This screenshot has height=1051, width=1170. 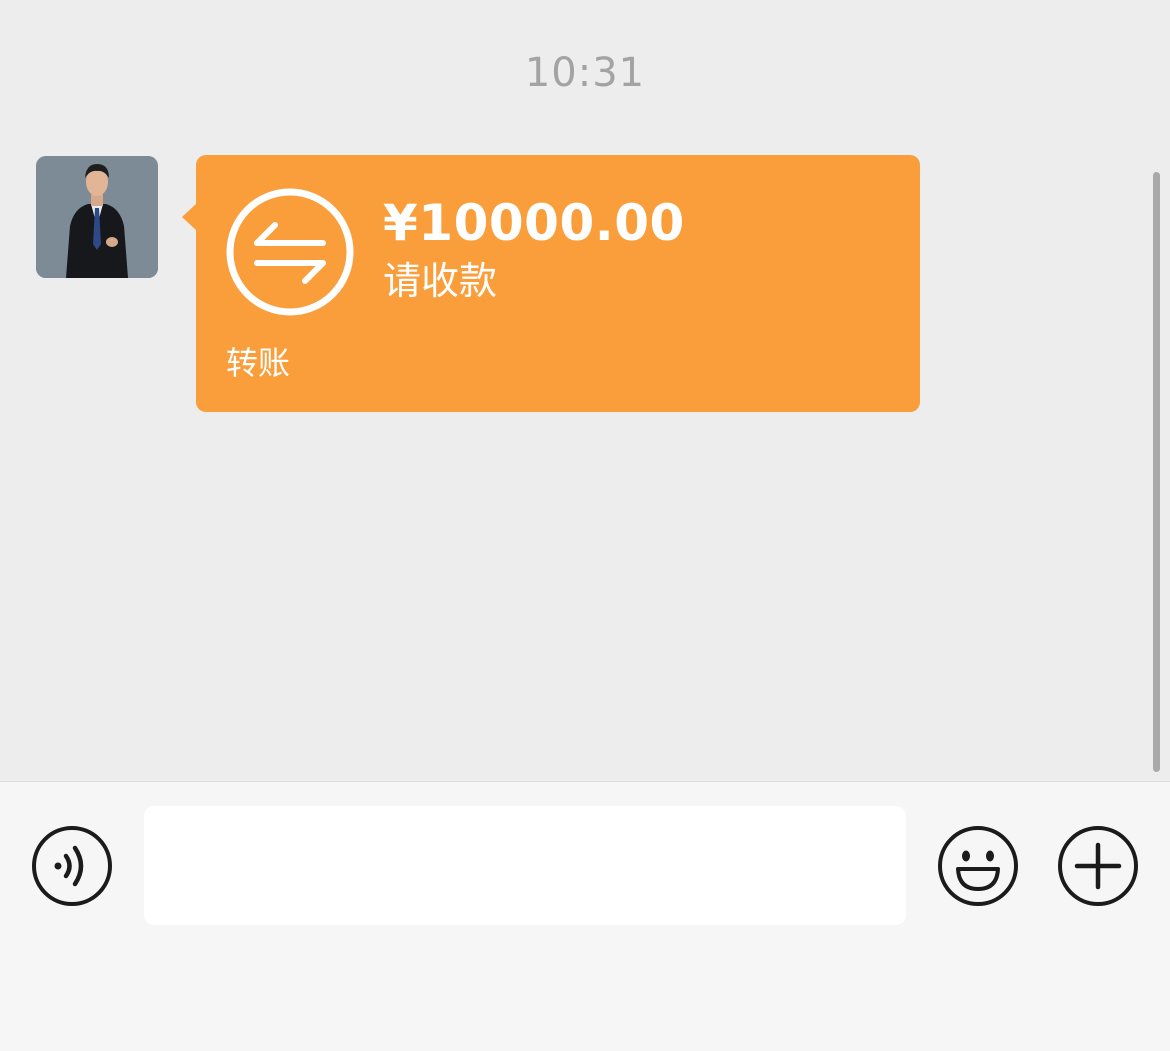 I want to click on transfer-amount: ¥10000.00, so click(x=534, y=223).